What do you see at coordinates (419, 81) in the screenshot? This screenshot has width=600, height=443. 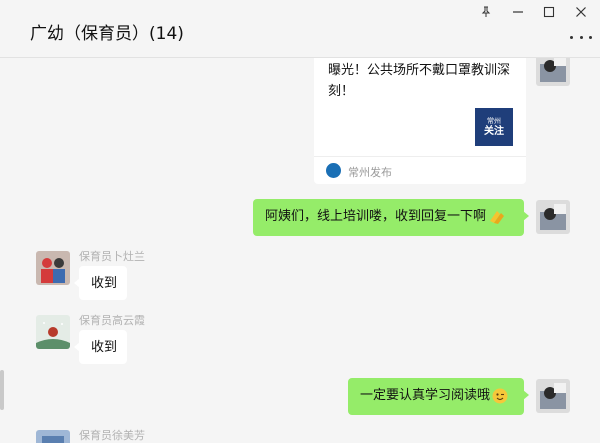 I see `article-title: 曝光！公共场所不戴口罩教训深刻！` at bounding box center [419, 81].